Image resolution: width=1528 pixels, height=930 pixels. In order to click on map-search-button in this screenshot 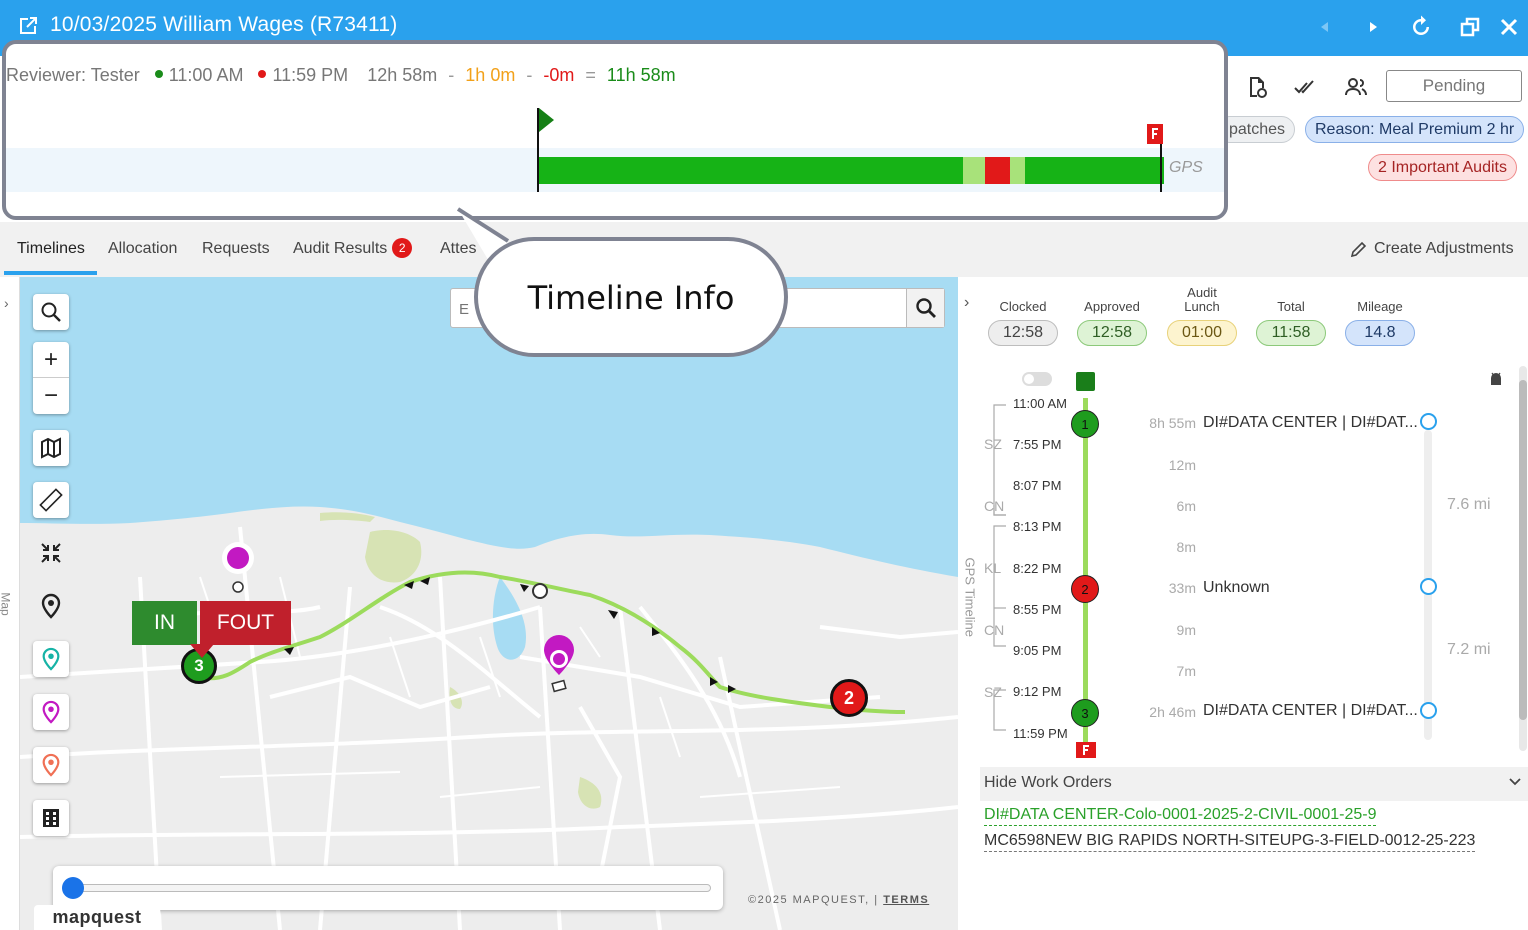, I will do `click(925, 308)`.